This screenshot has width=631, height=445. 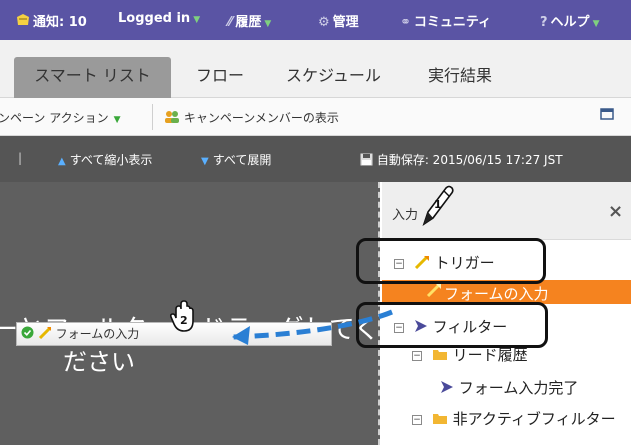 What do you see at coordinates (438, 204) in the screenshot?
I see `step-1-label: 1` at bounding box center [438, 204].